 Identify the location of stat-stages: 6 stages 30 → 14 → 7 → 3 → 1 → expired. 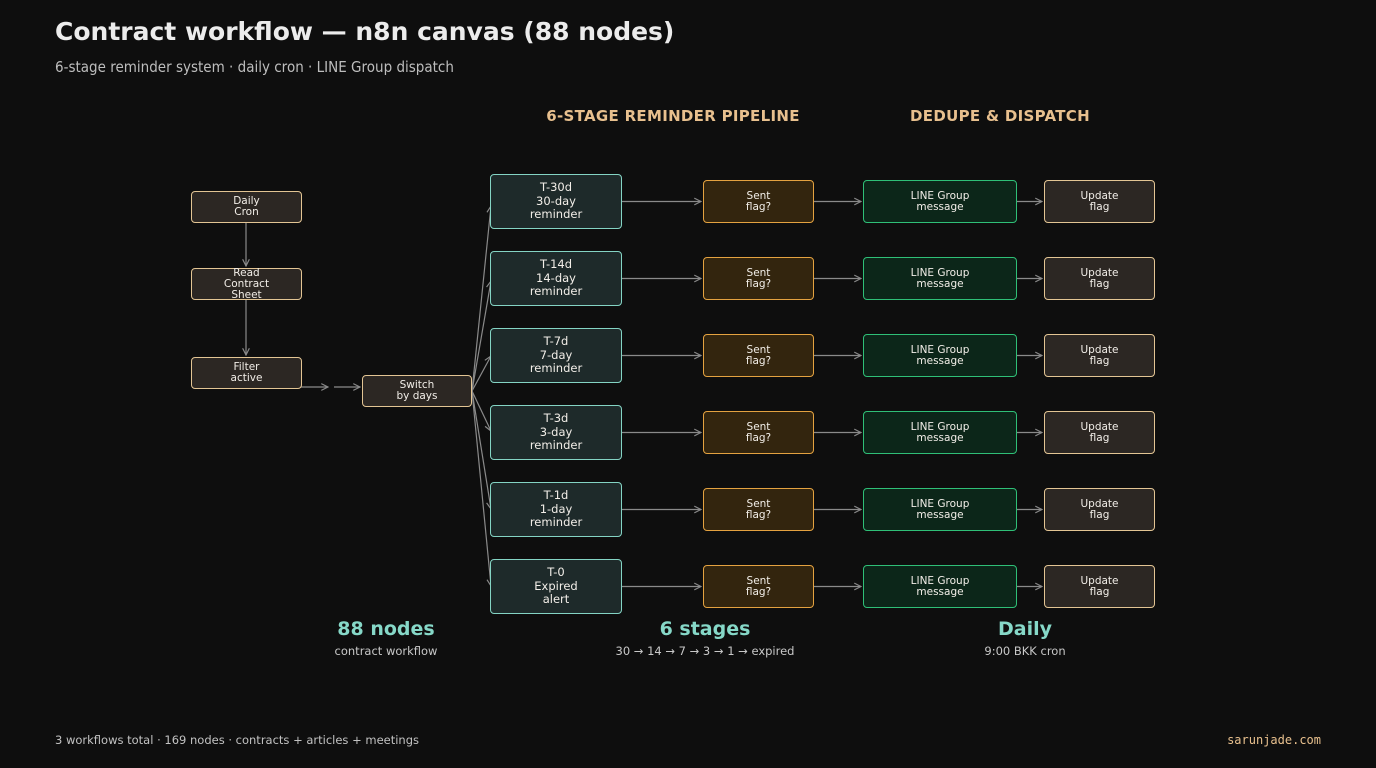
(705, 638).